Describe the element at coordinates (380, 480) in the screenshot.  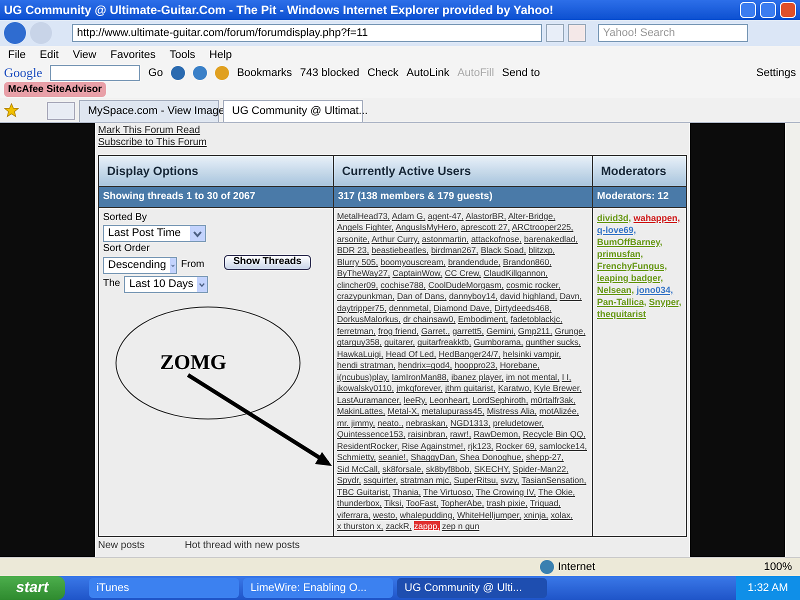
I see `user-link: ssquirter,` at that location.